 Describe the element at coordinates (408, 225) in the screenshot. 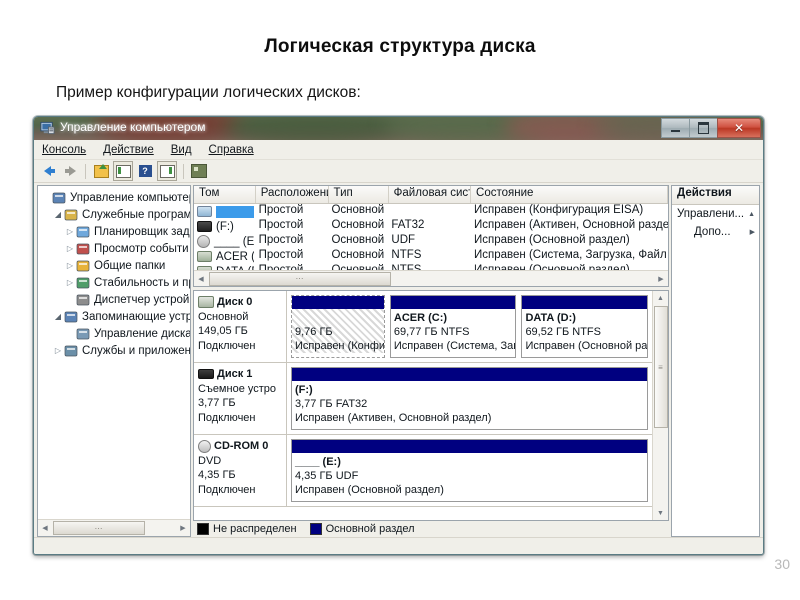

I see `volume-filesystem-cell: FAT32` at that location.